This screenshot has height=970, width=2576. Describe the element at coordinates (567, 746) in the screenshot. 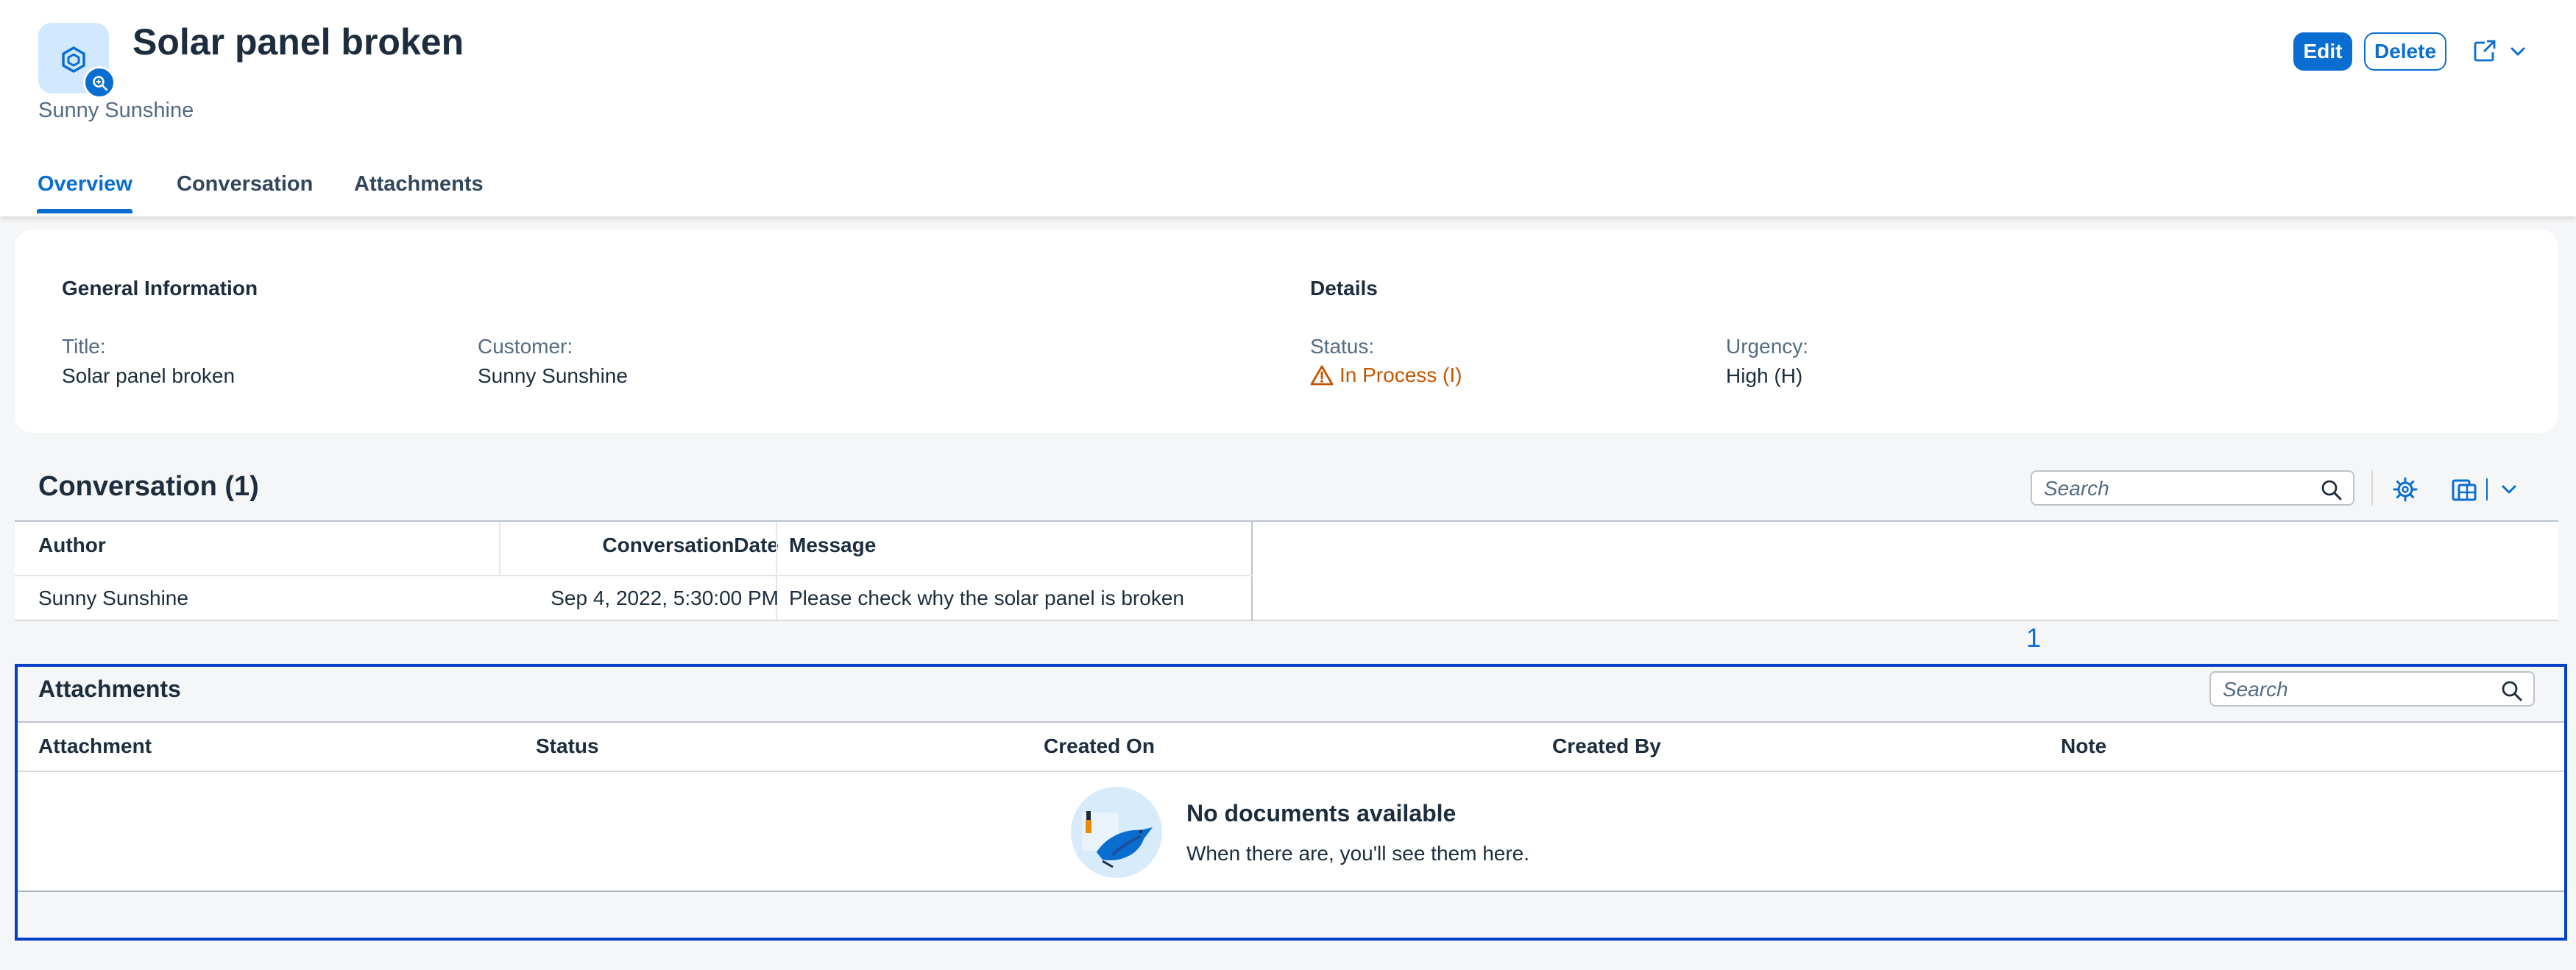

I see `column-header-status: Status` at that location.